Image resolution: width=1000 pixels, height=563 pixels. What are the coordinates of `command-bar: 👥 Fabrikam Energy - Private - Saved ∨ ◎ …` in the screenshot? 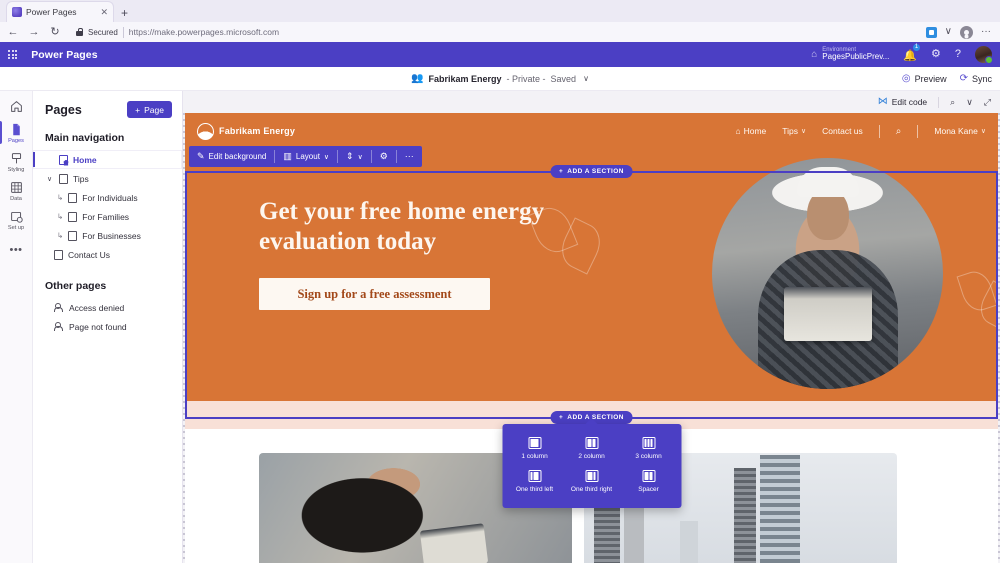 It's located at (500, 79).